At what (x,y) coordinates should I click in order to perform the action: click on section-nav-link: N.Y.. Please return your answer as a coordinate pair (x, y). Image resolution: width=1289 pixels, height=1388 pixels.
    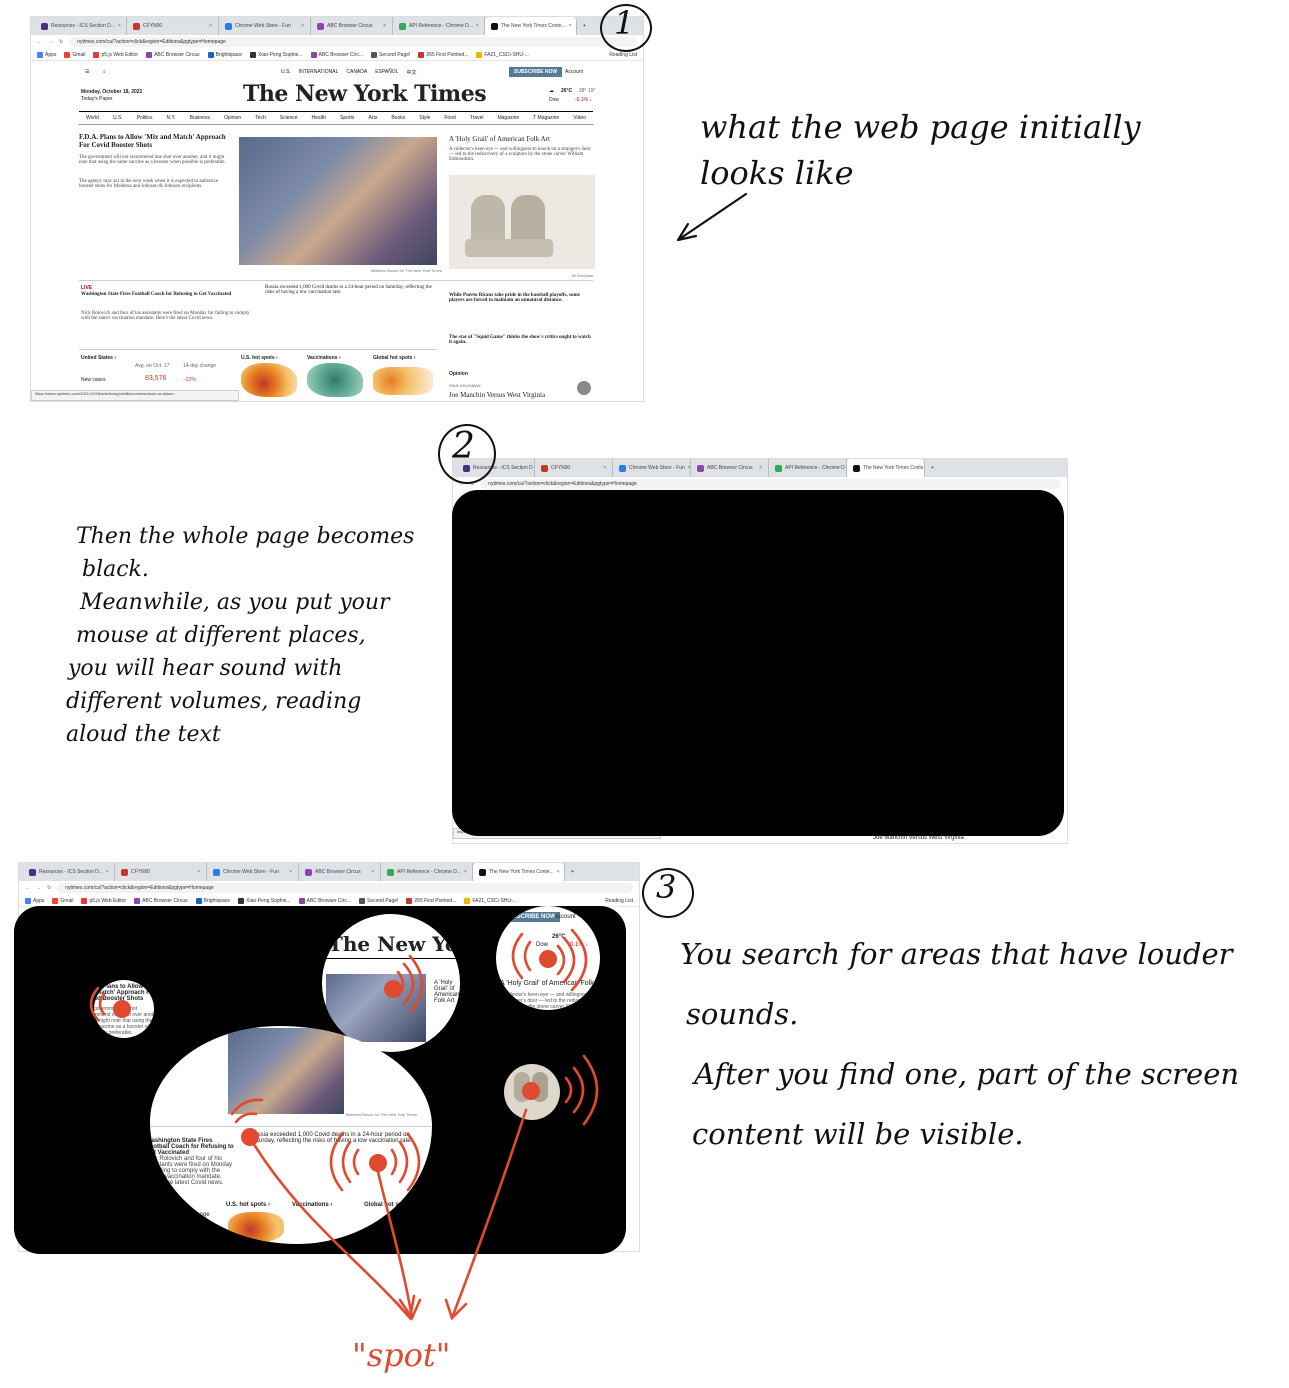
    Looking at the image, I should click on (171, 118).